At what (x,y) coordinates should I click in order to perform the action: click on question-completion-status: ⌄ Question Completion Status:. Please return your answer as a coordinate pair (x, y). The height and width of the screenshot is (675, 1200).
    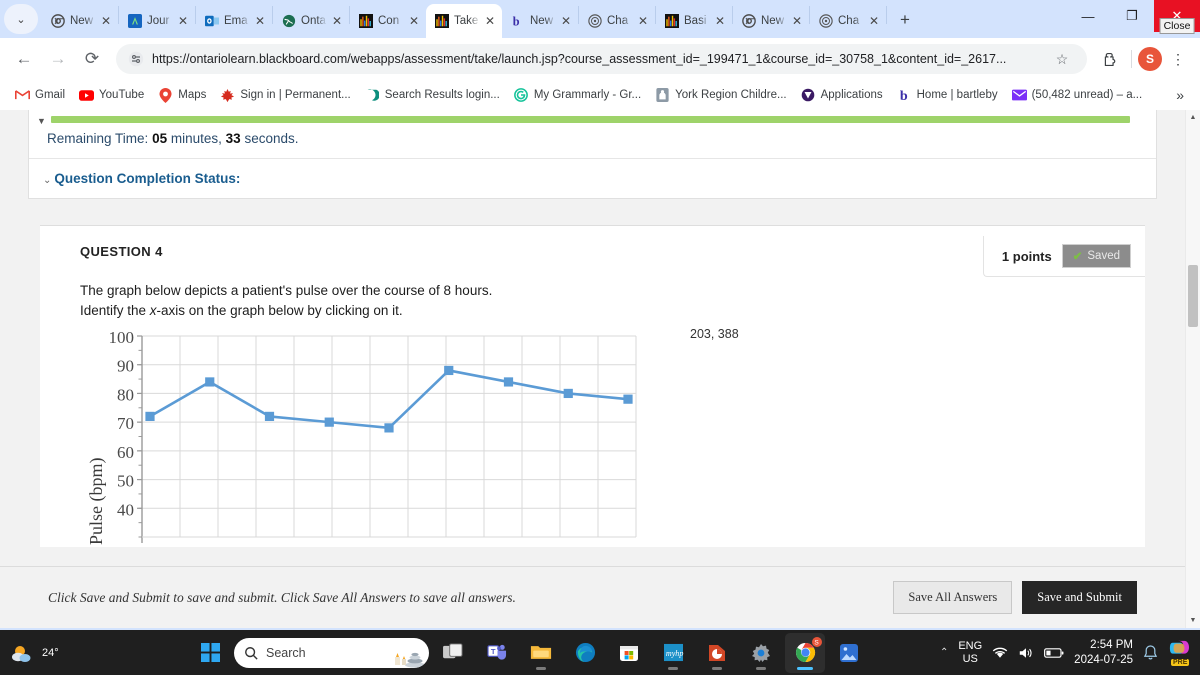
    Looking at the image, I should click on (592, 178).